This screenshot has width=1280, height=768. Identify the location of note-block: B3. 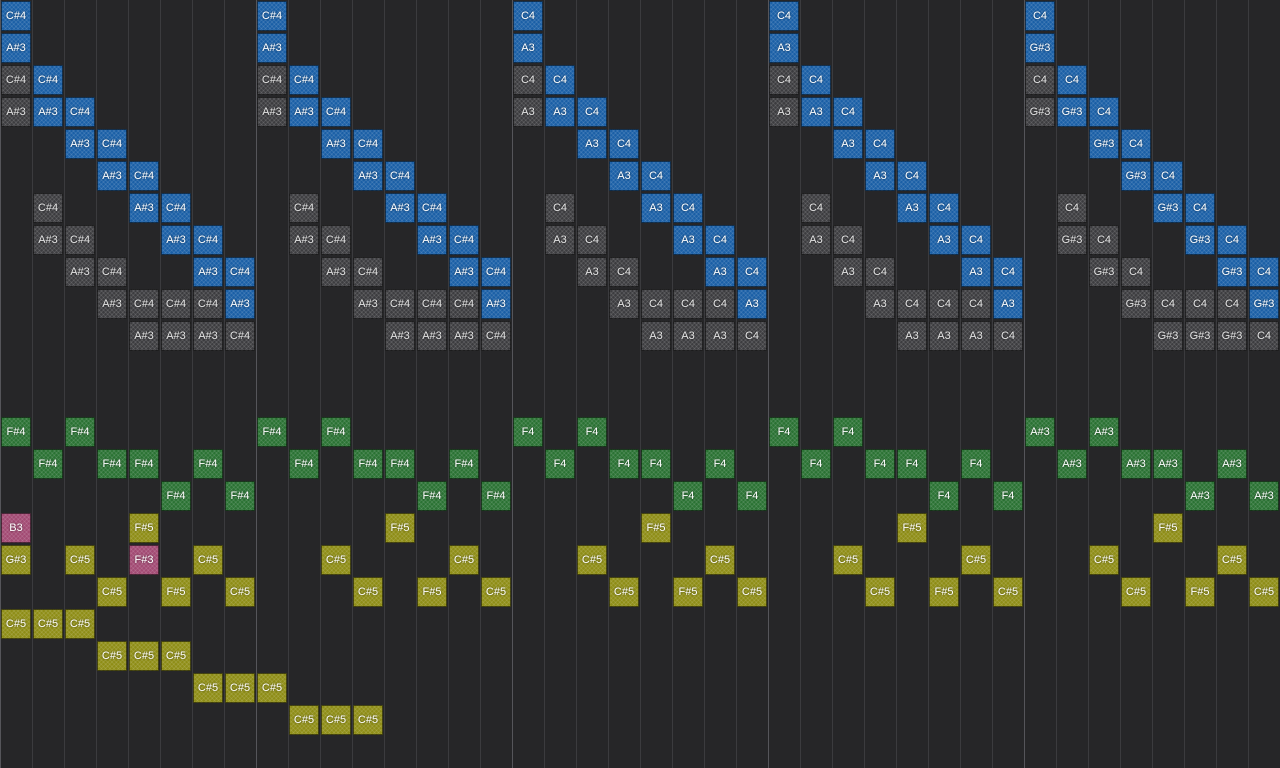
(16, 528).